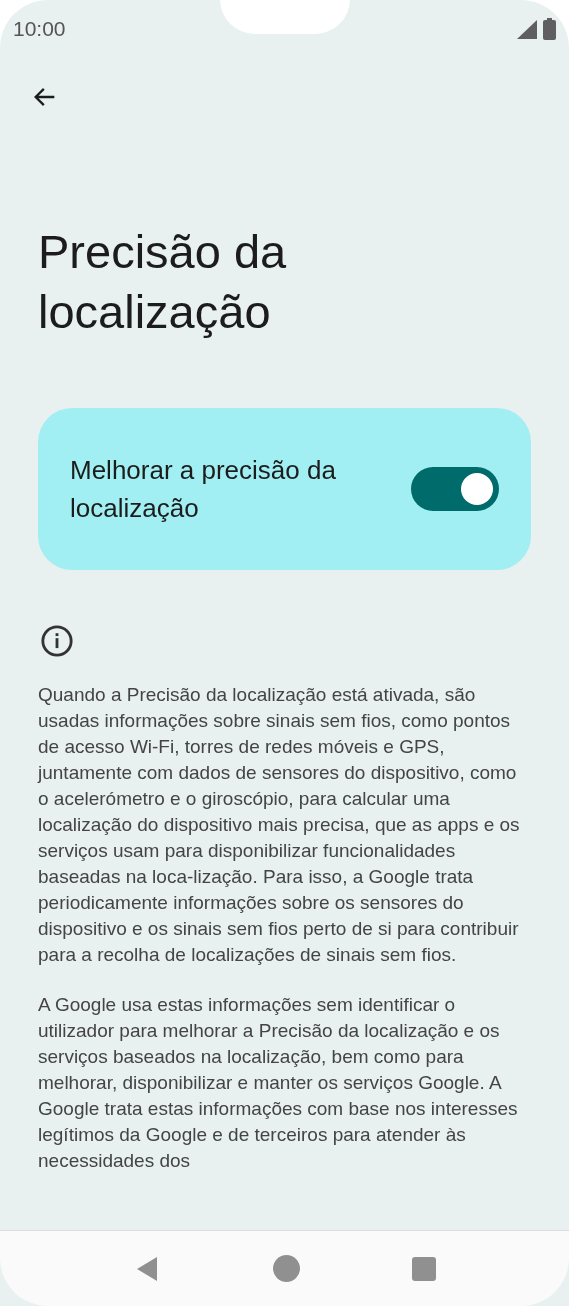 The image size is (569, 1306). I want to click on signal-icon, so click(527, 29).